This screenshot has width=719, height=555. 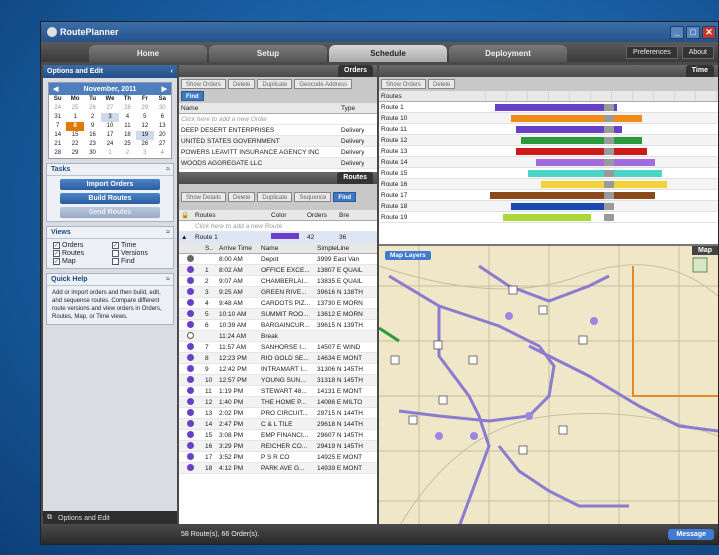 I want to click on geocode-button: Geocode Address, so click(x=323, y=84).